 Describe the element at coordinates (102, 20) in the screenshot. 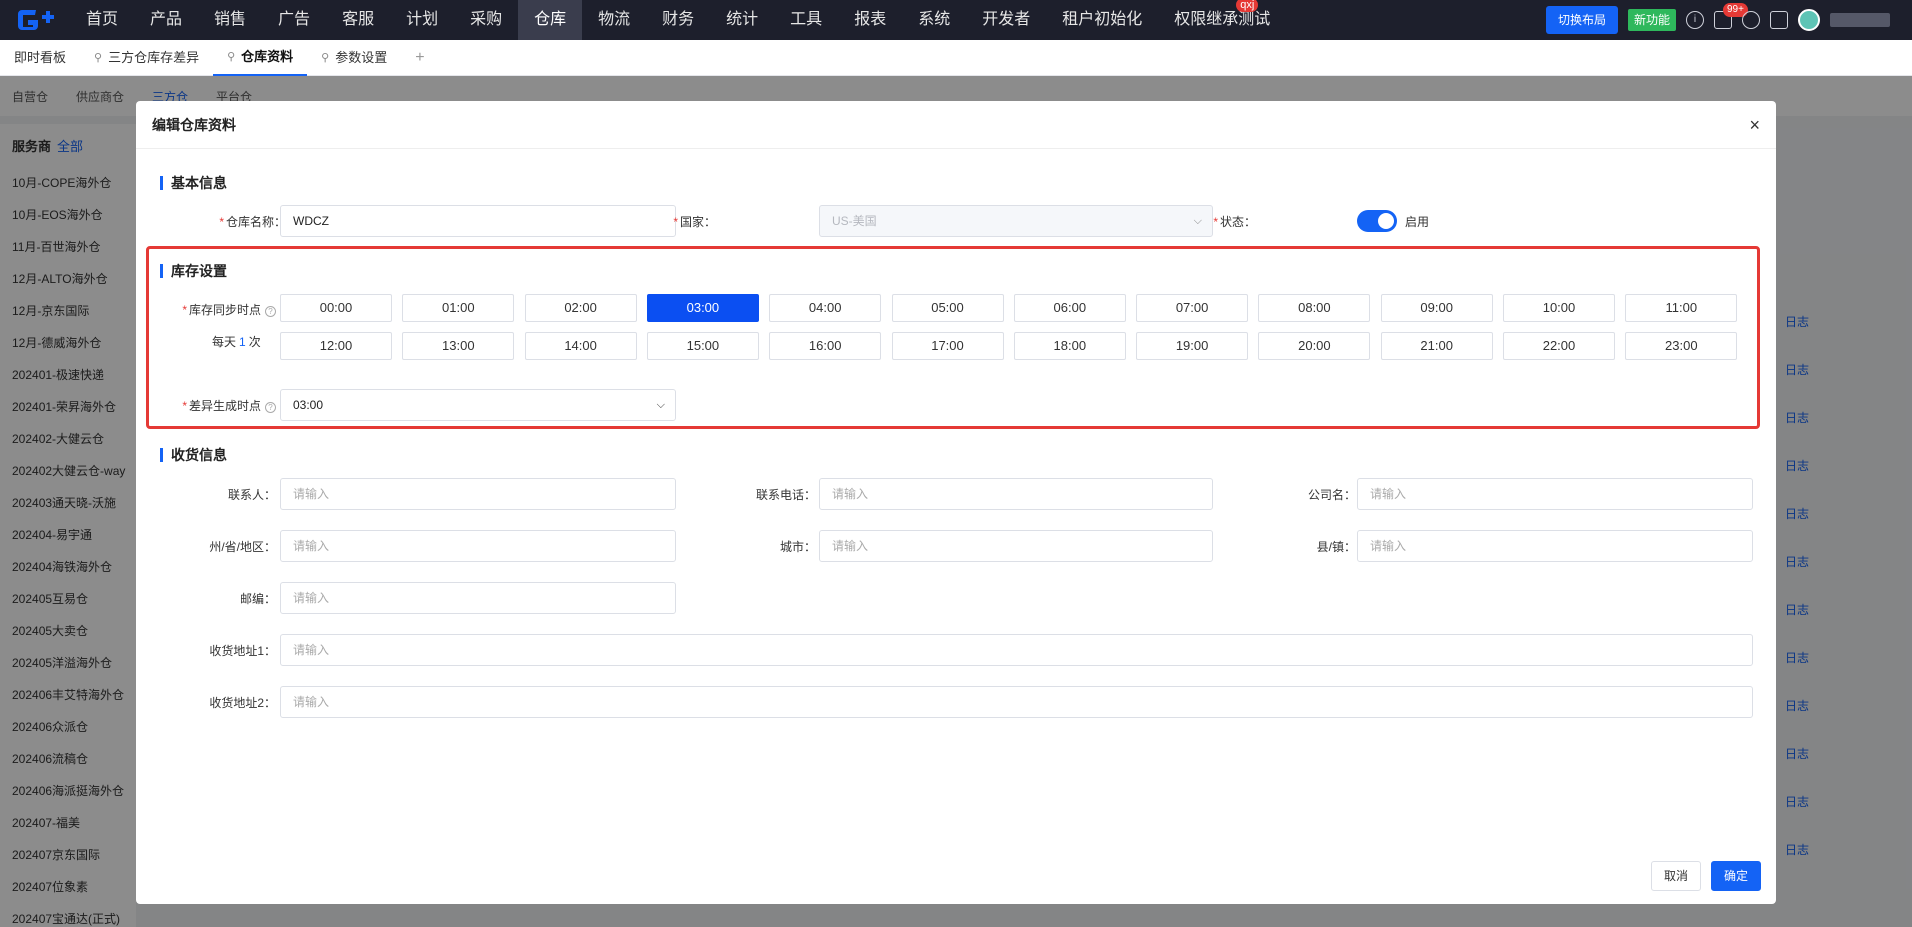

I see `nav-item: 首页` at that location.